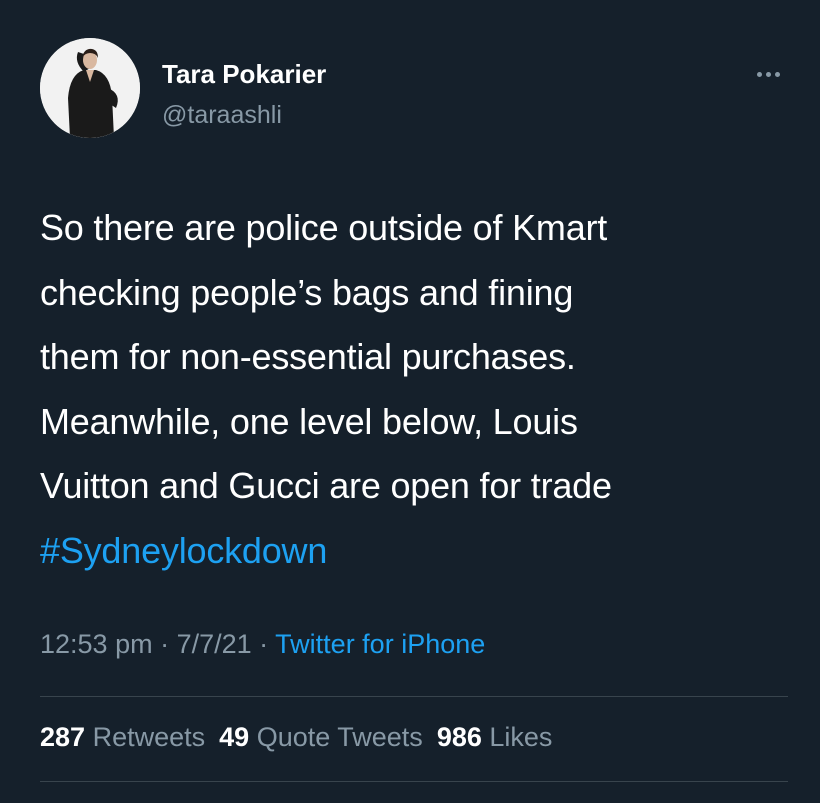  I want to click on more-horizontal-icon, so click(768, 74).